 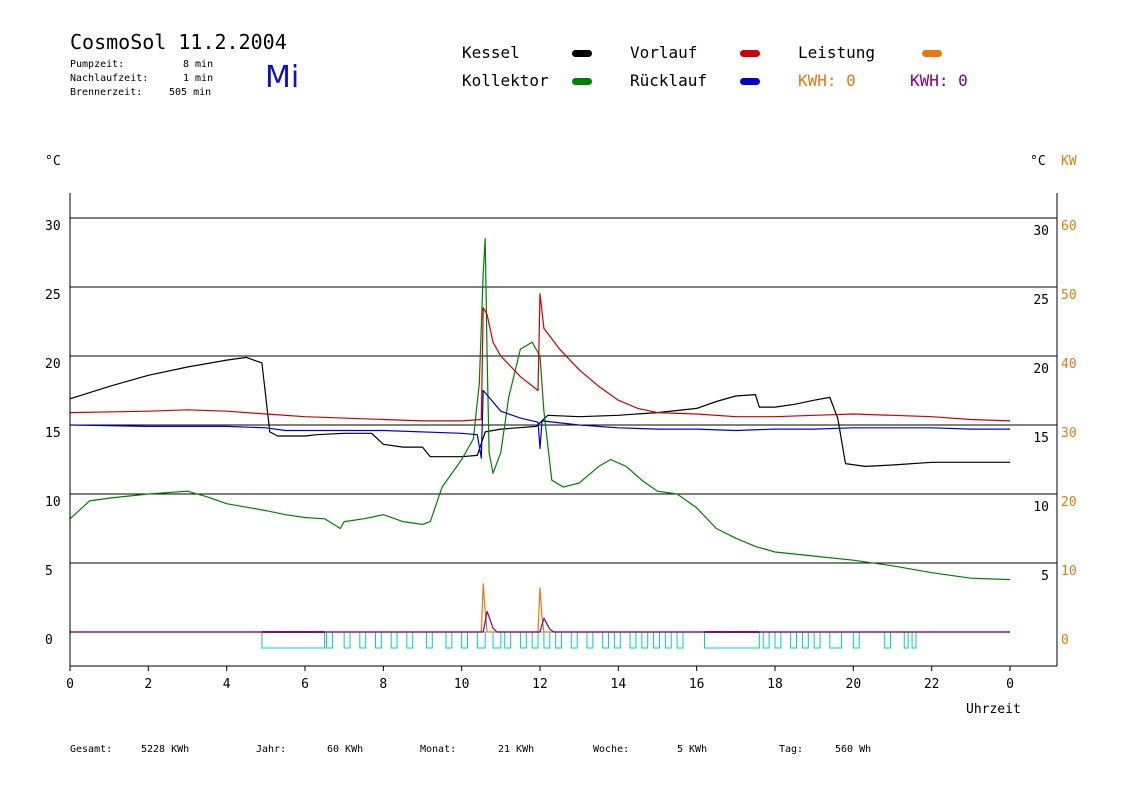 I want to click on footer-tag-label: Tag:, so click(x=791, y=749).